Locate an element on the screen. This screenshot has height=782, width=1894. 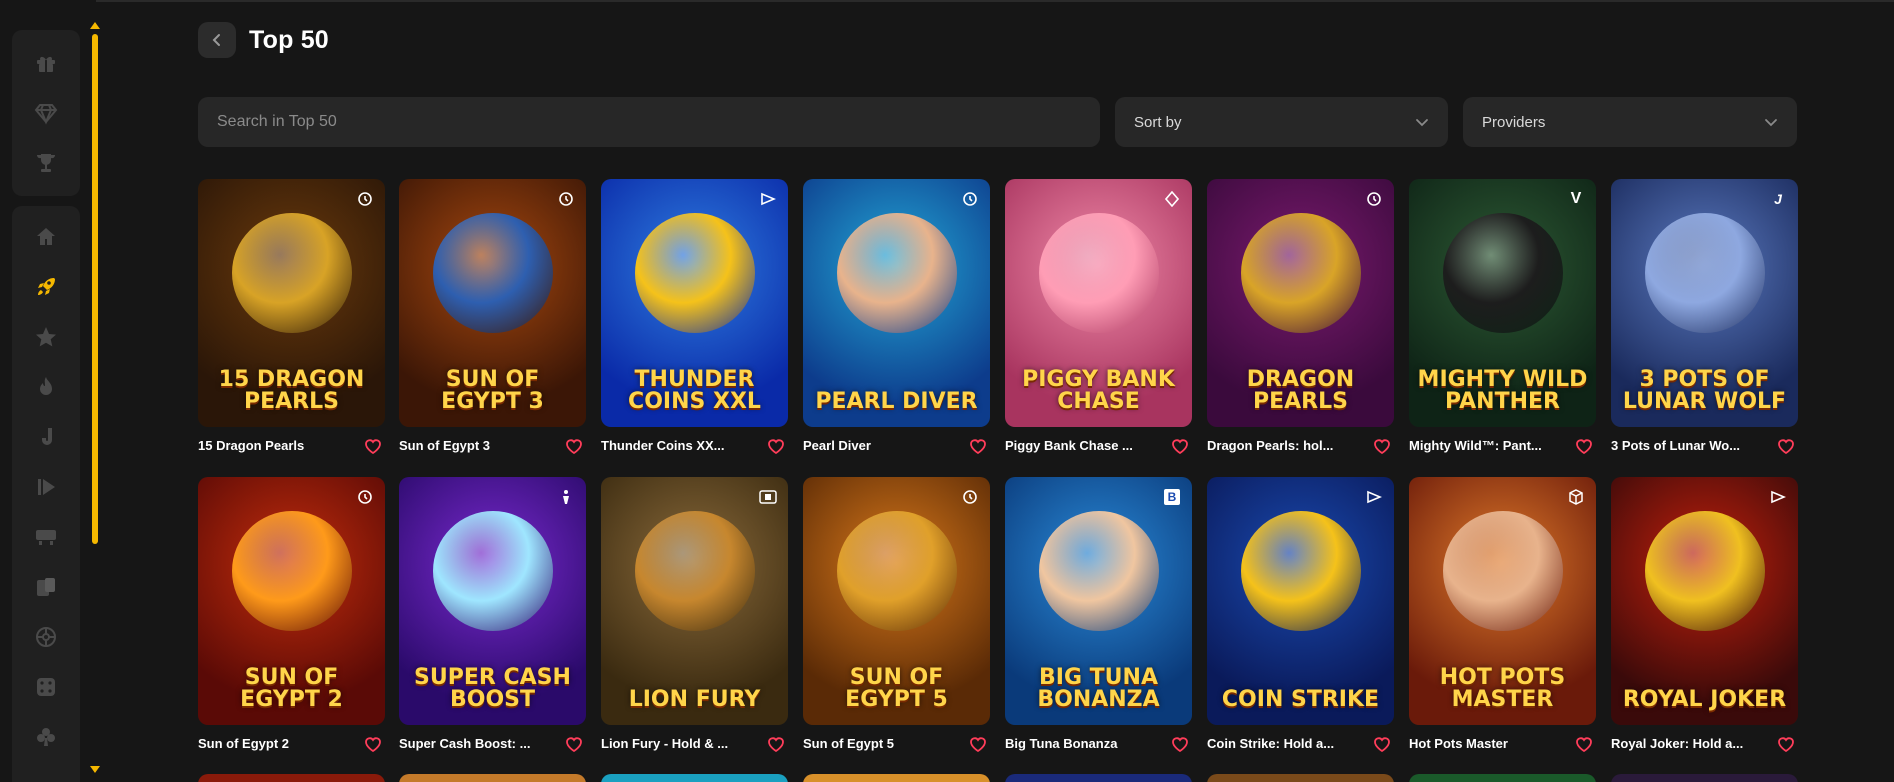
cards-icon is located at coordinates (46, 587).